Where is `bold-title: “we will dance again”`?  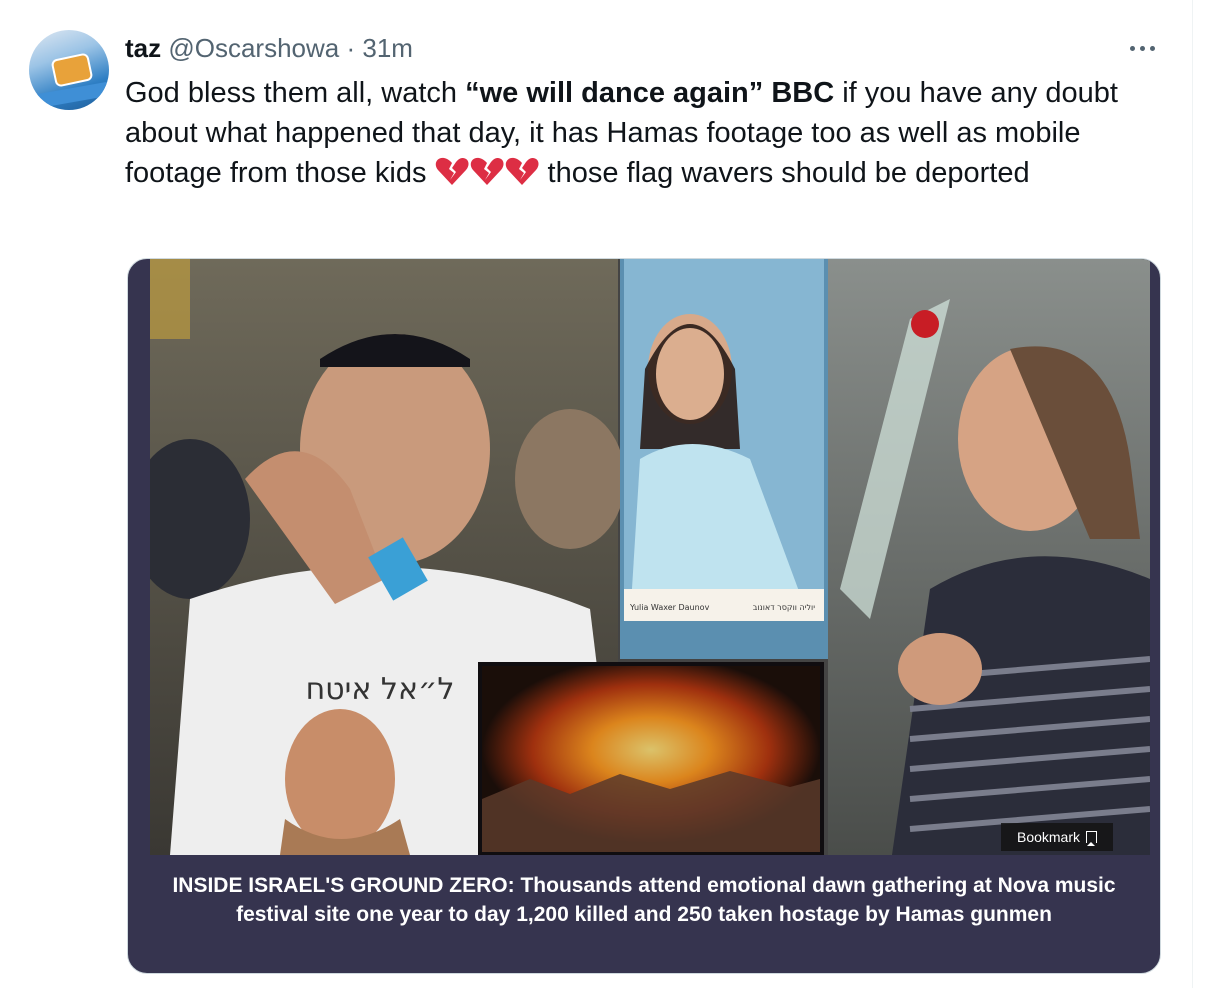 bold-title: “we will dance again” is located at coordinates (614, 93).